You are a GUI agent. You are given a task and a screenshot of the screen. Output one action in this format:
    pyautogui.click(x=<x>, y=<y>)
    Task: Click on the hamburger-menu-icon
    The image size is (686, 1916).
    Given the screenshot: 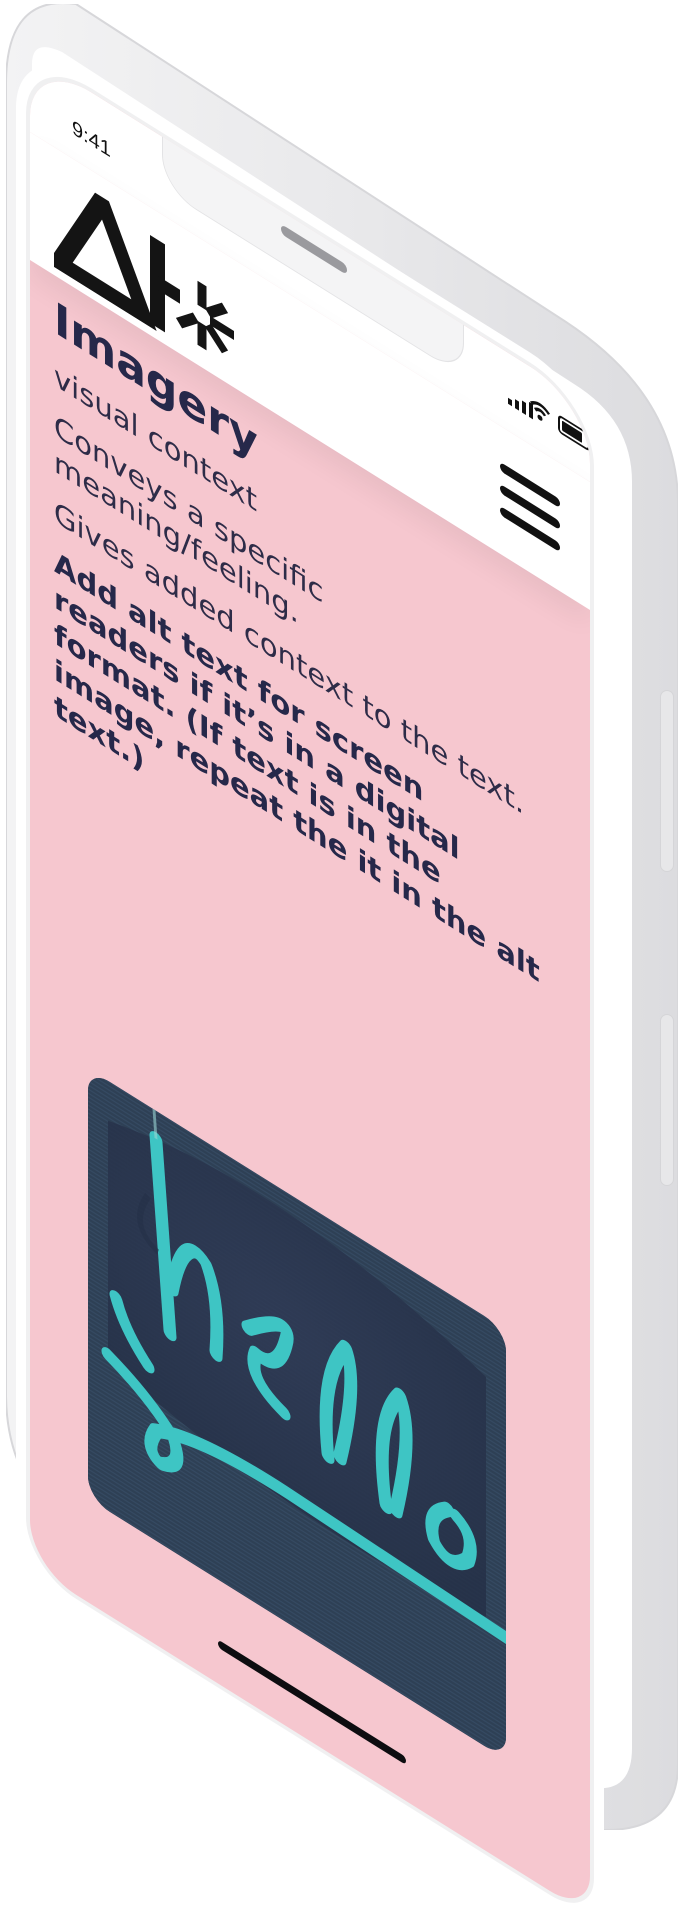 What is the action you would take?
    pyautogui.click(x=532, y=509)
    